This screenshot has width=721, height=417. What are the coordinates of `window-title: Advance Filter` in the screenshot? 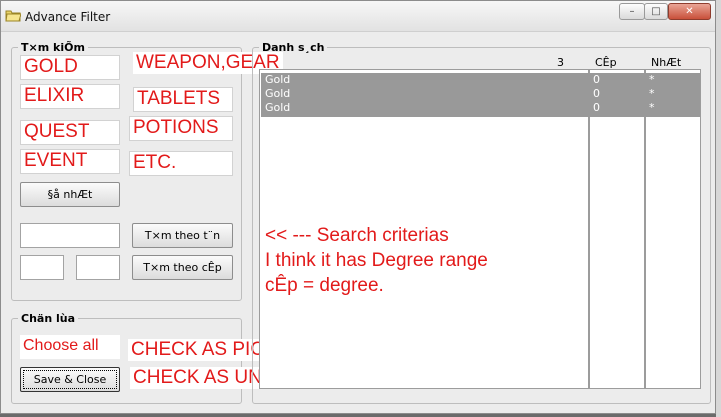 It's located at (68, 17).